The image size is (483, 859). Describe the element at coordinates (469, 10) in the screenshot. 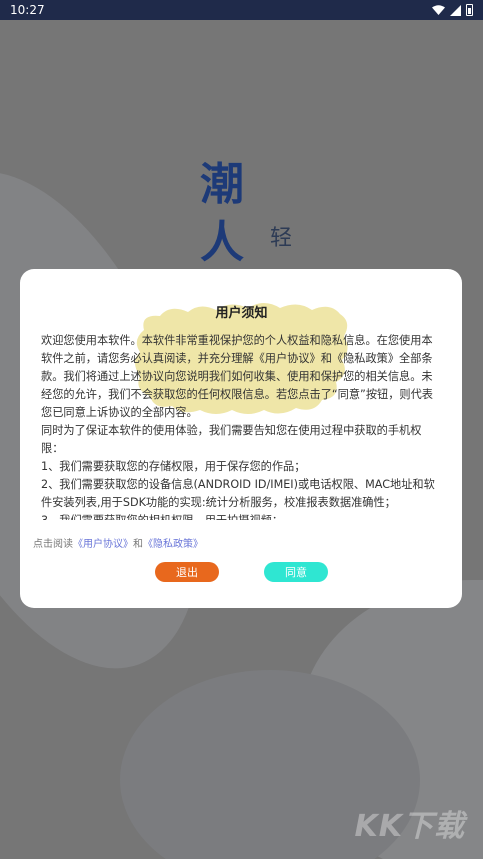

I see `battery-icon` at that location.